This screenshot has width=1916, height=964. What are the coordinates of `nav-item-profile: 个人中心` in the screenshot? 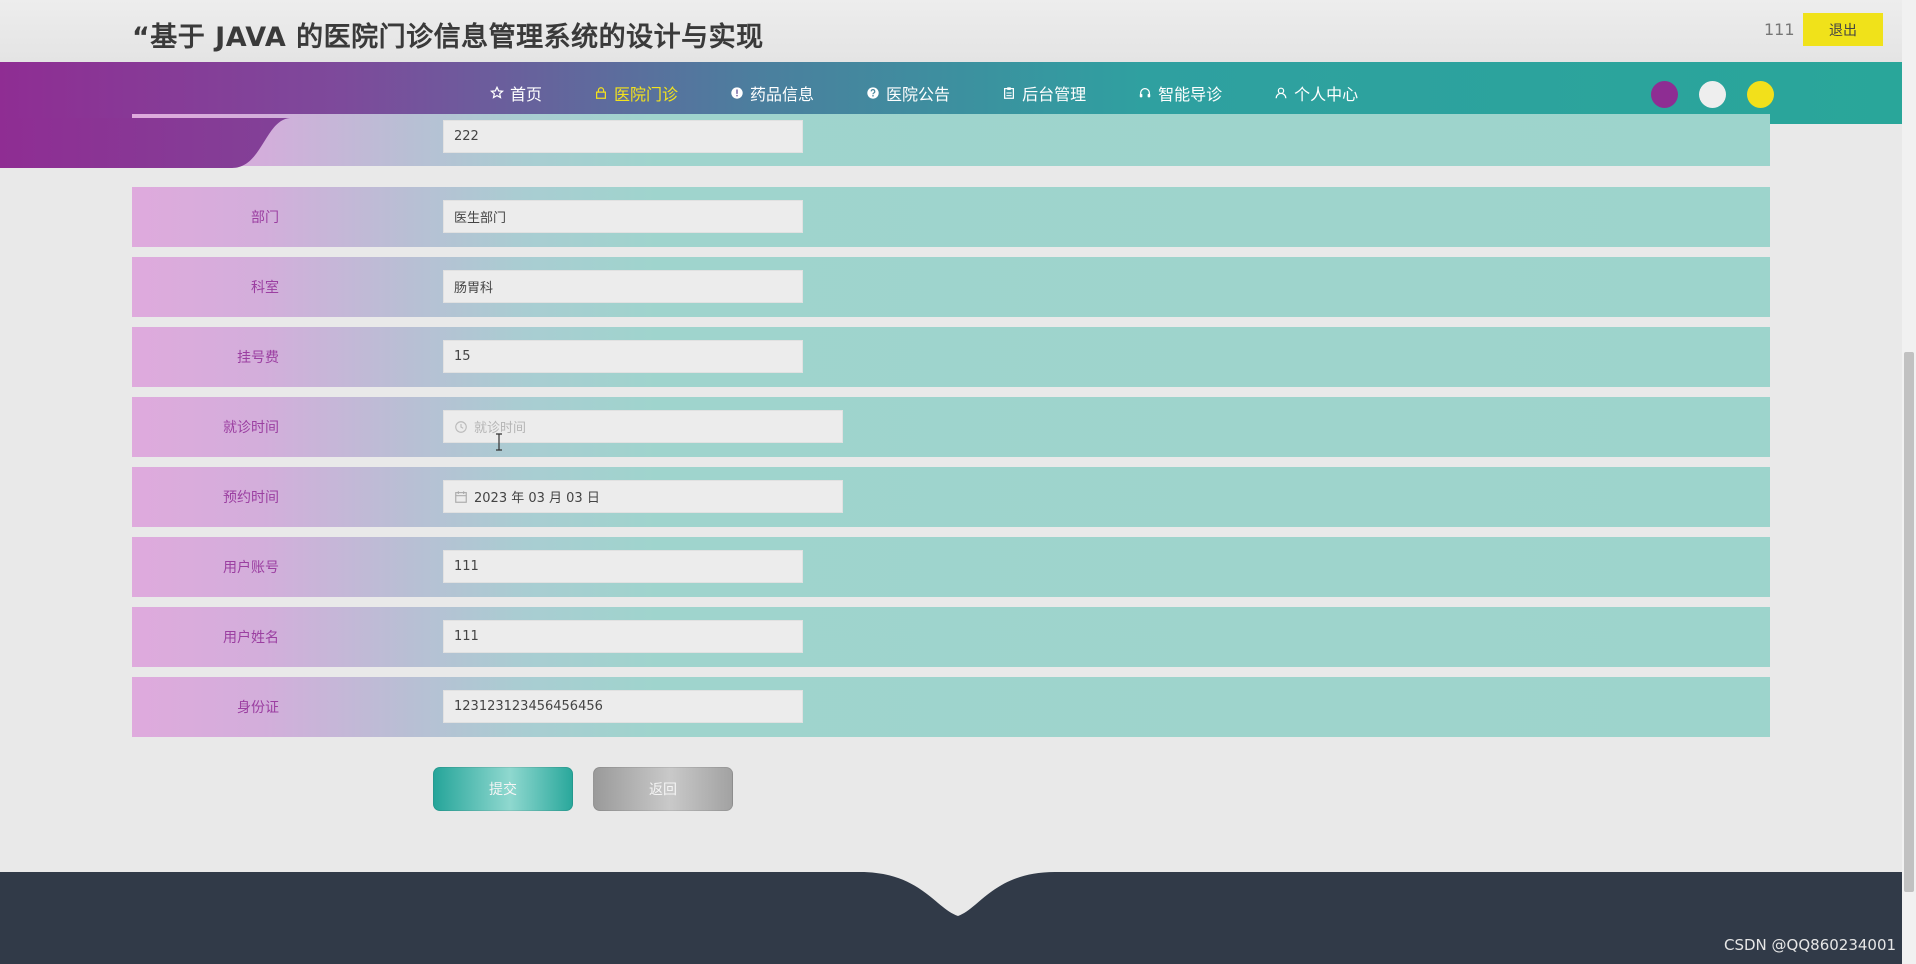 It's located at (1316, 93).